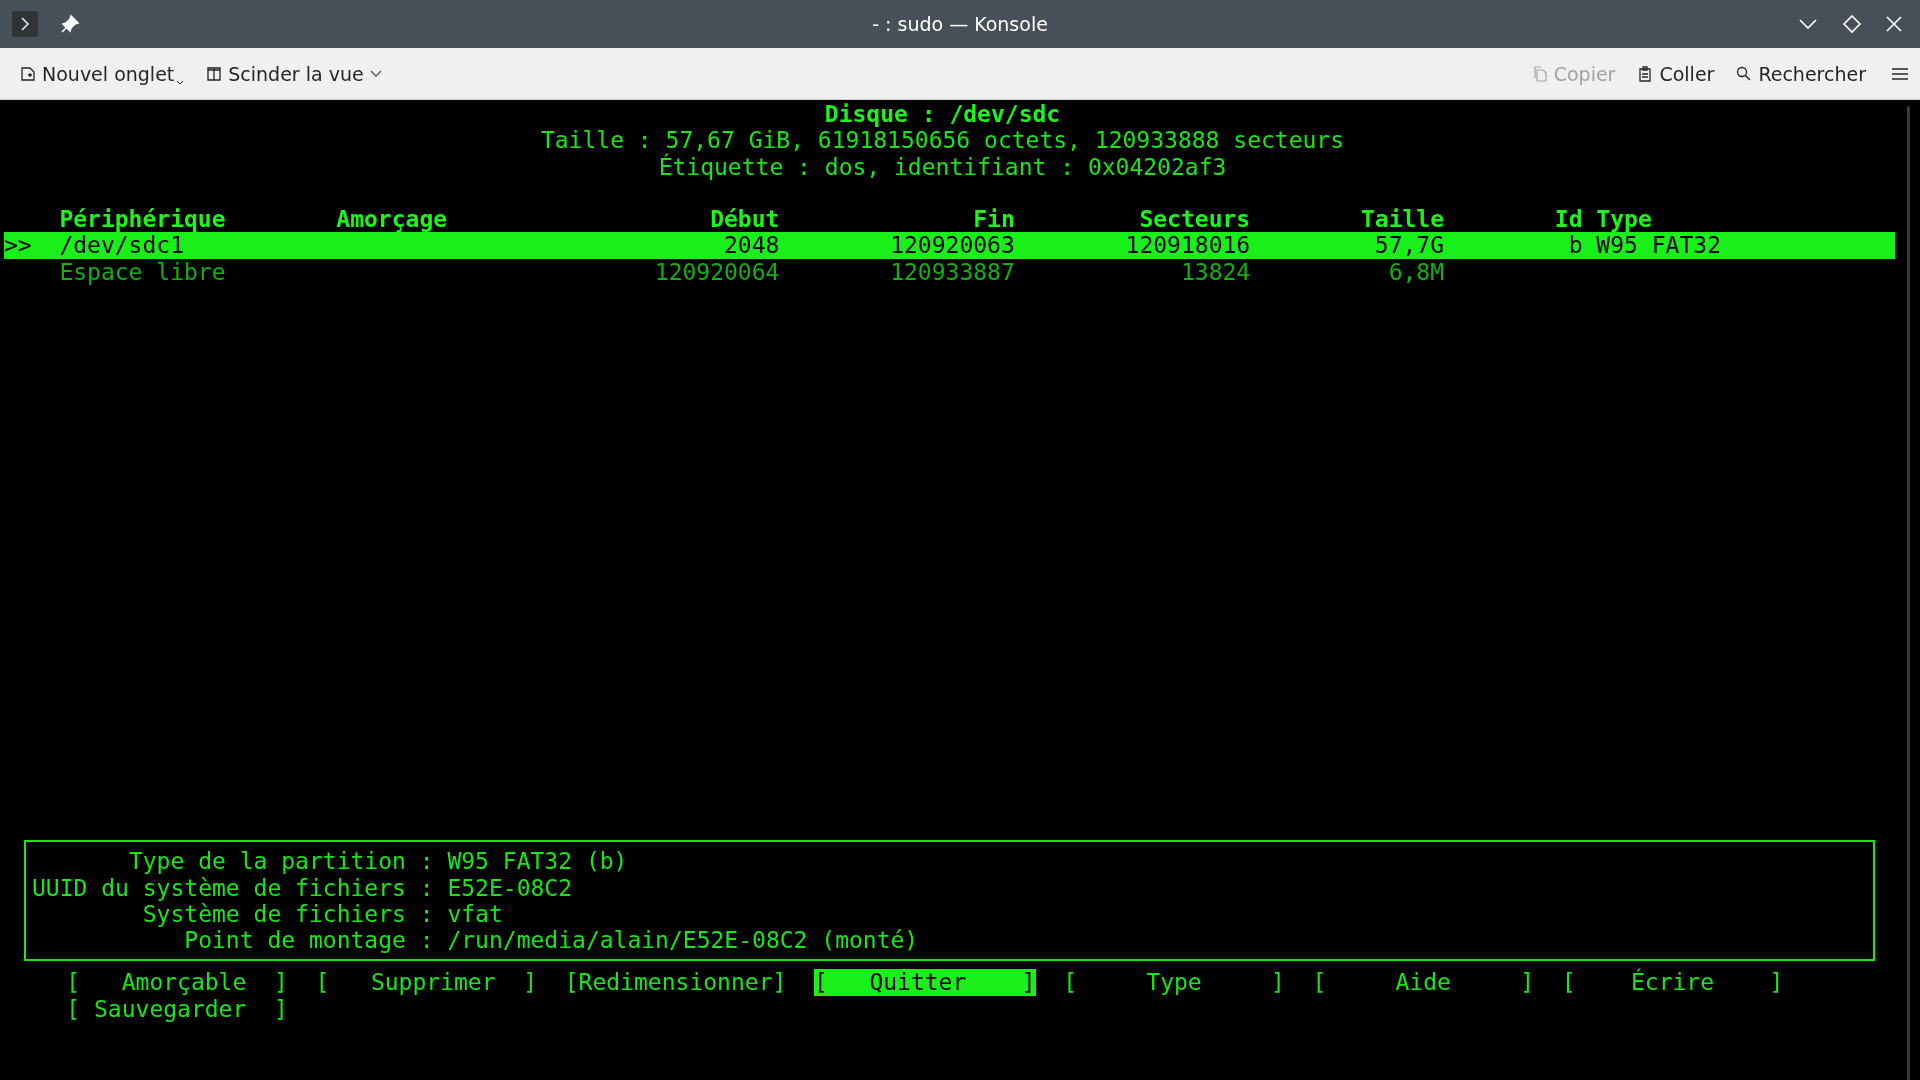 This screenshot has width=1920, height=1080. Describe the element at coordinates (1894, 24) in the screenshot. I see `close-icon` at that location.